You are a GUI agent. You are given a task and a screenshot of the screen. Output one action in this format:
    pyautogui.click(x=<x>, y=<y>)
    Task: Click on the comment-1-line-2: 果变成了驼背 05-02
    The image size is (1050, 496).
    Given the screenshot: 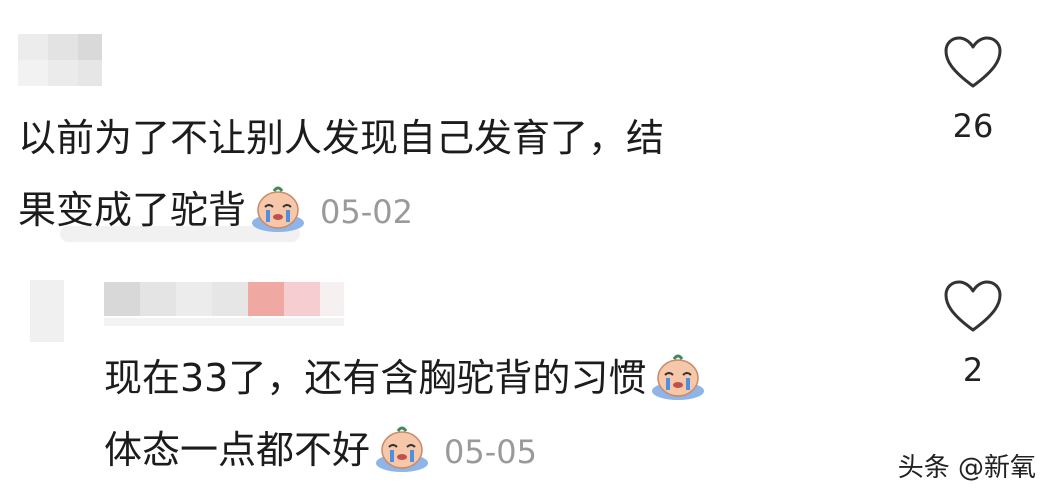 What is the action you would take?
    pyautogui.click(x=341, y=210)
    